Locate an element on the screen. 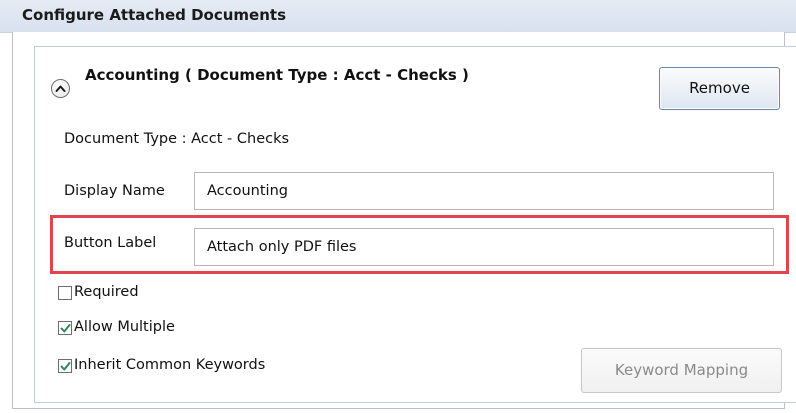  display-name-input: Accounting is located at coordinates (484, 191).